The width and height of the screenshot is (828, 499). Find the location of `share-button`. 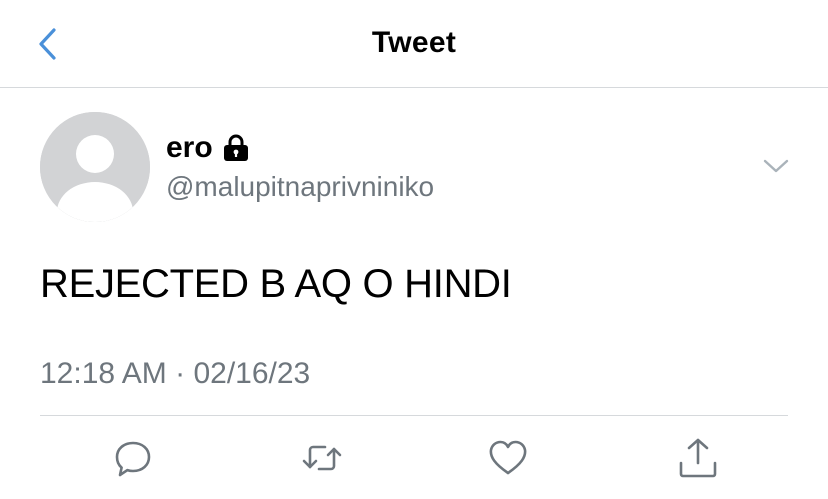

share-button is located at coordinates (698, 458).